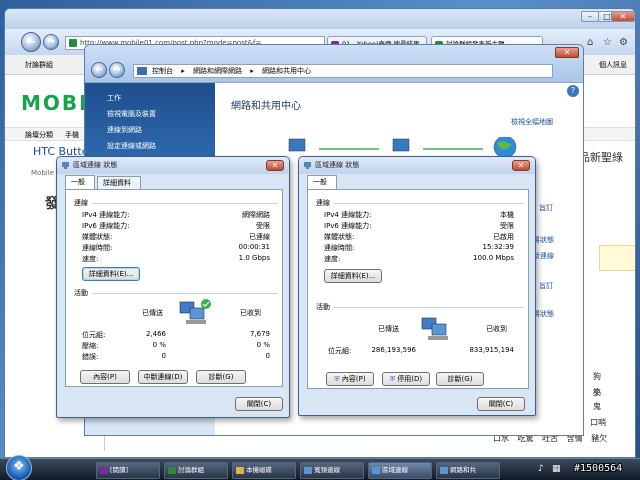 Image resolution: width=640 pixels, height=480 pixels. What do you see at coordinates (266, 106) in the screenshot?
I see `page-title: 網路和共用中心` at bounding box center [266, 106].